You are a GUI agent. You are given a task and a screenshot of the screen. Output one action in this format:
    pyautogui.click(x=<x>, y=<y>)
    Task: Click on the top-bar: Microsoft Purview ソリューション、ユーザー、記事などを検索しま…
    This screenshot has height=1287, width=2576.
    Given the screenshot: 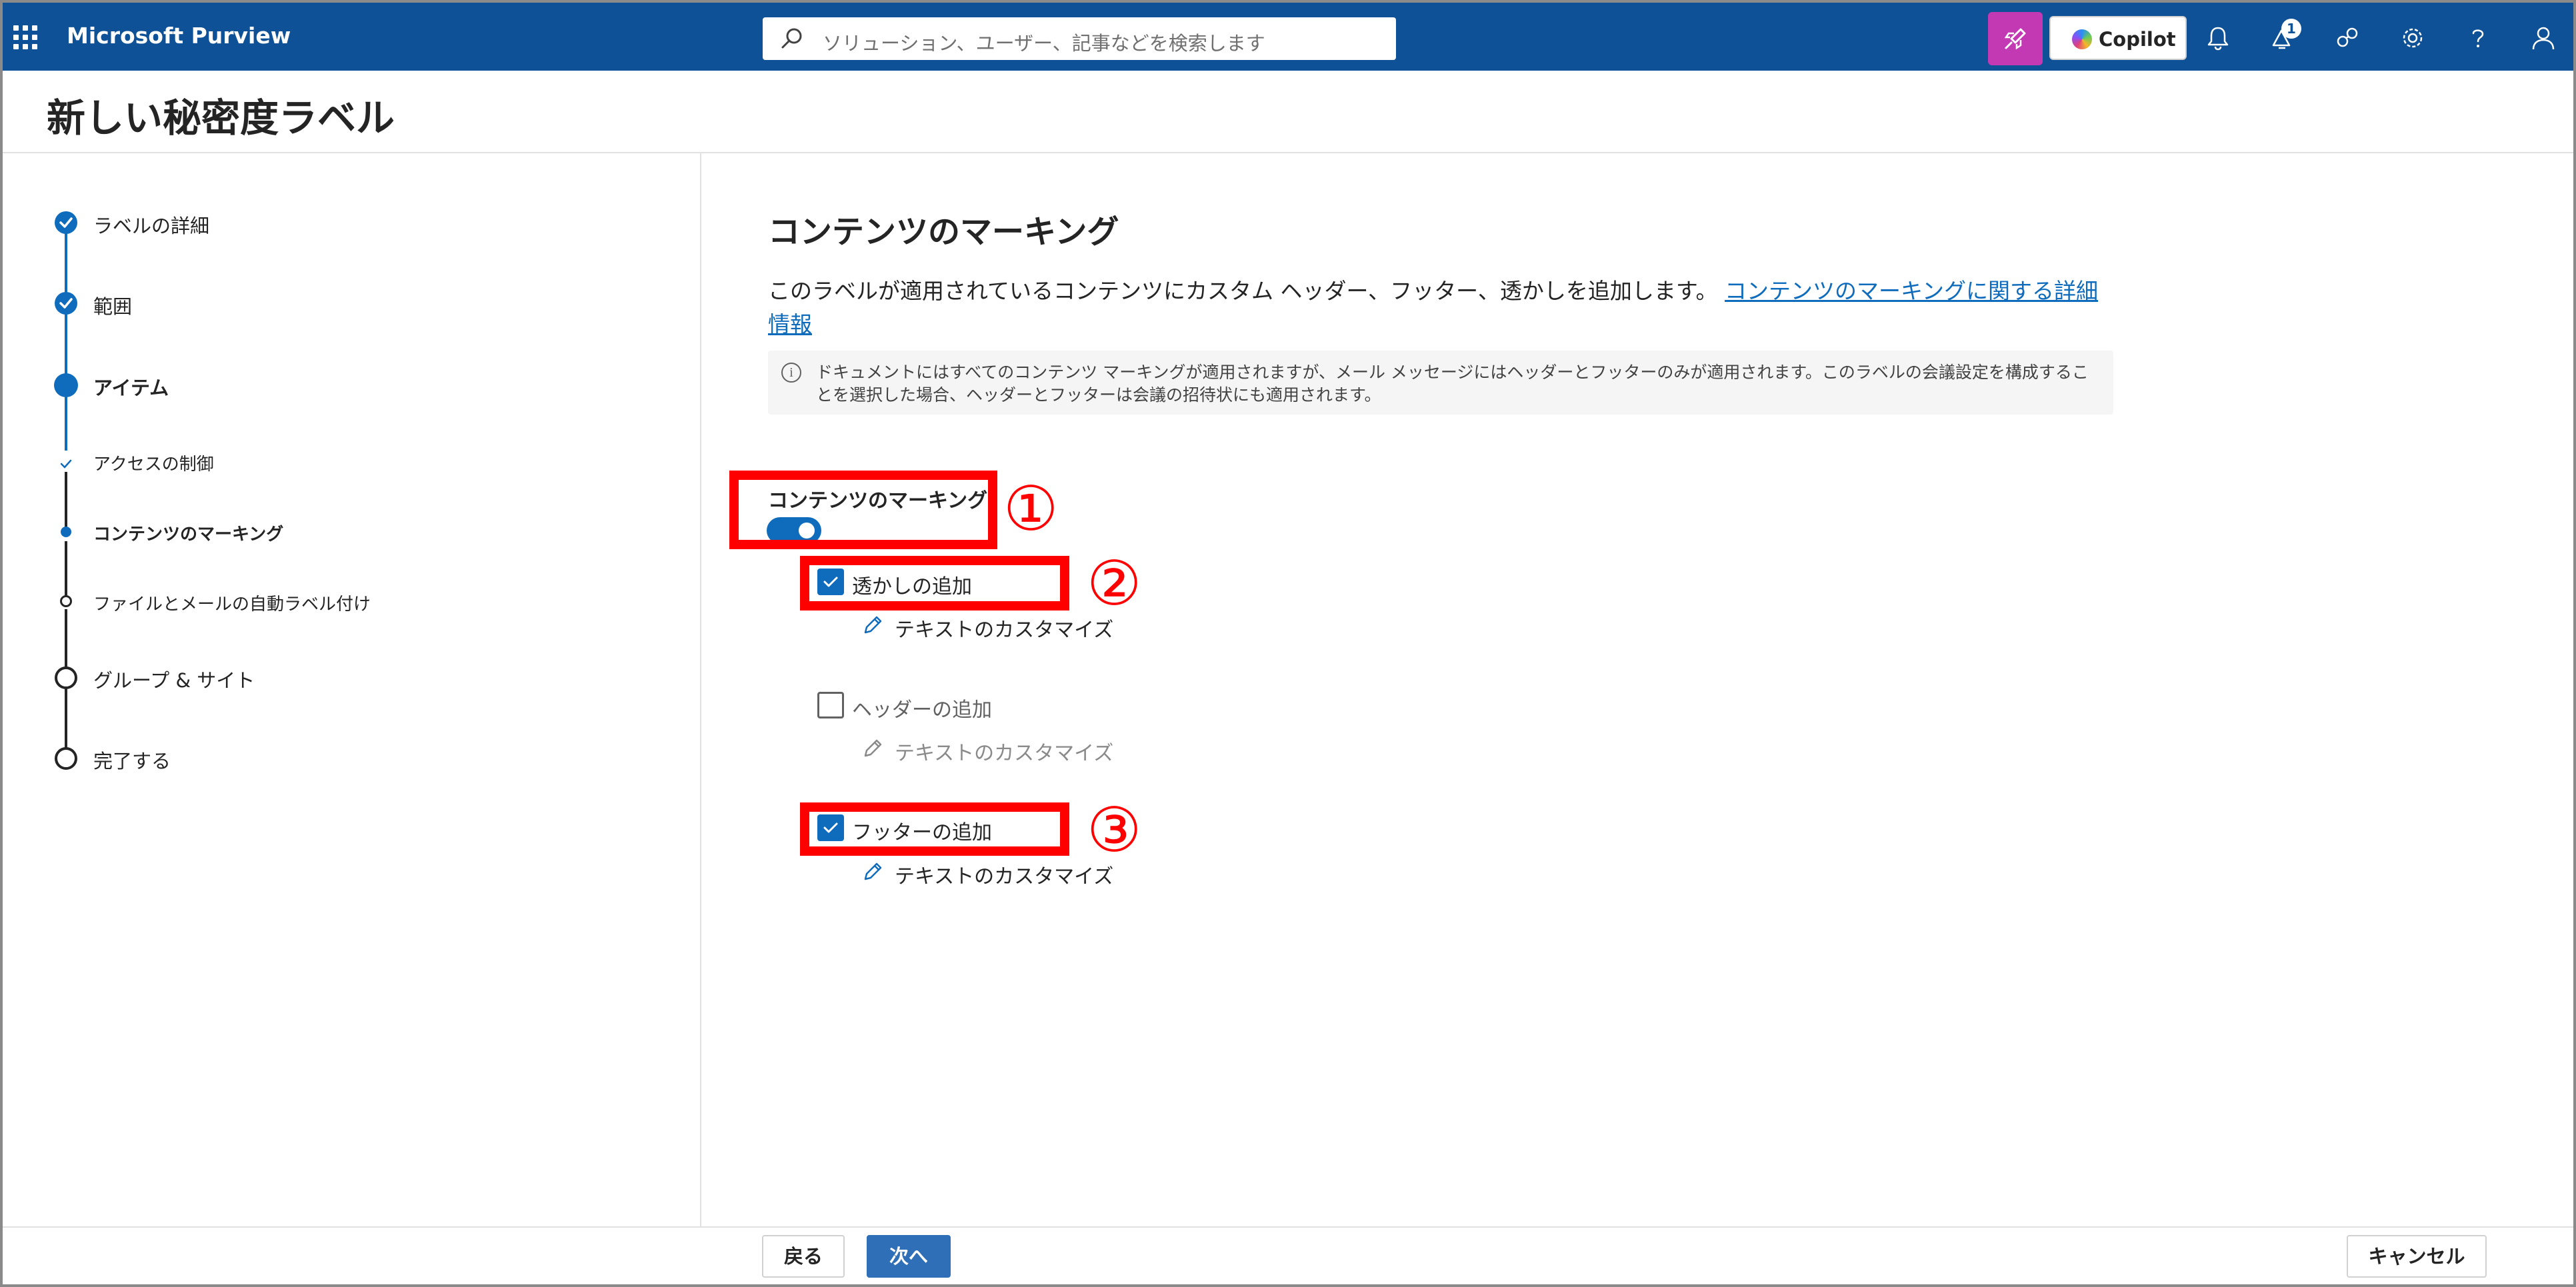 What is the action you would take?
    pyautogui.click(x=1288, y=37)
    